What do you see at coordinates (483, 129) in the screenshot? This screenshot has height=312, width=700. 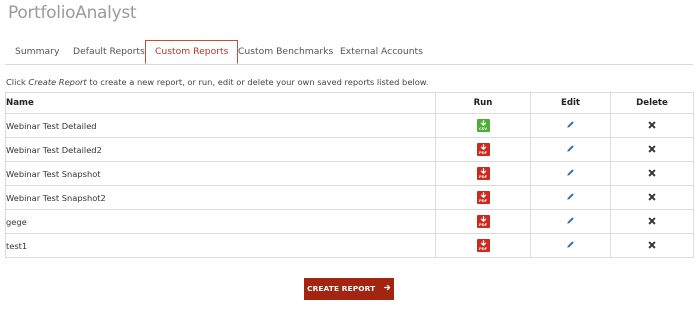 I see `file-format-label: CSV` at bounding box center [483, 129].